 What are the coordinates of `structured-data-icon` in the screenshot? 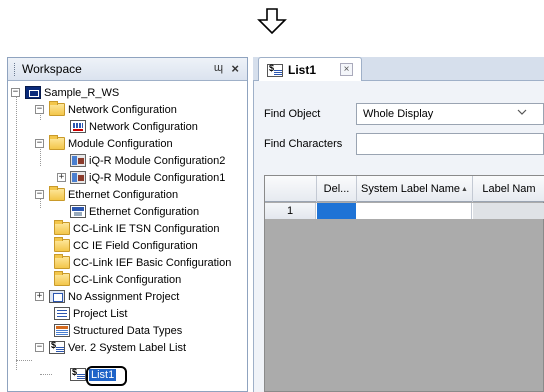 It's located at (62, 330).